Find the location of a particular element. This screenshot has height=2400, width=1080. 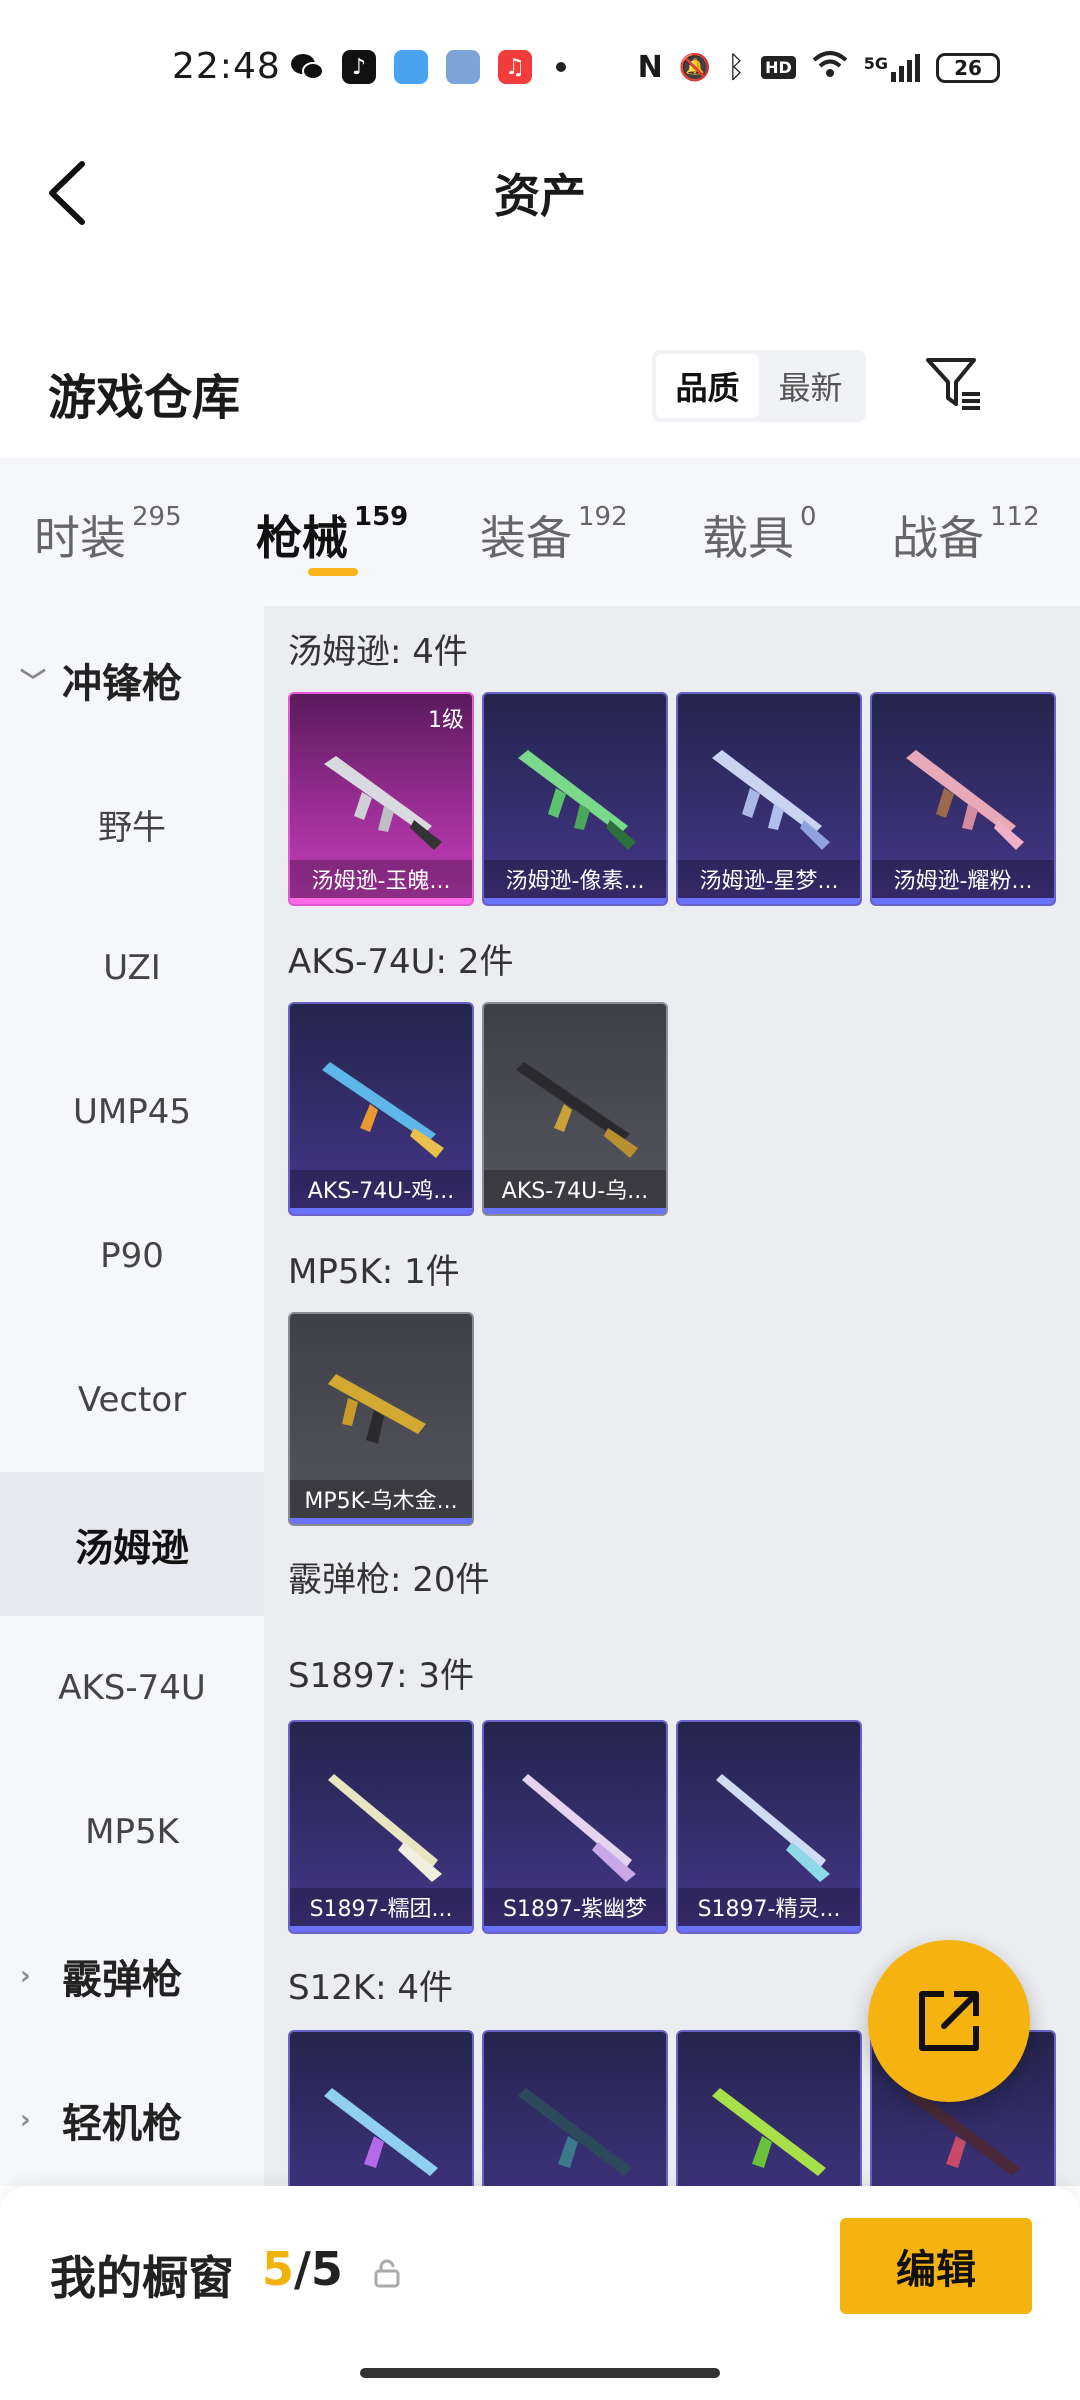

tab-count: 159 is located at coordinates (381, 517).